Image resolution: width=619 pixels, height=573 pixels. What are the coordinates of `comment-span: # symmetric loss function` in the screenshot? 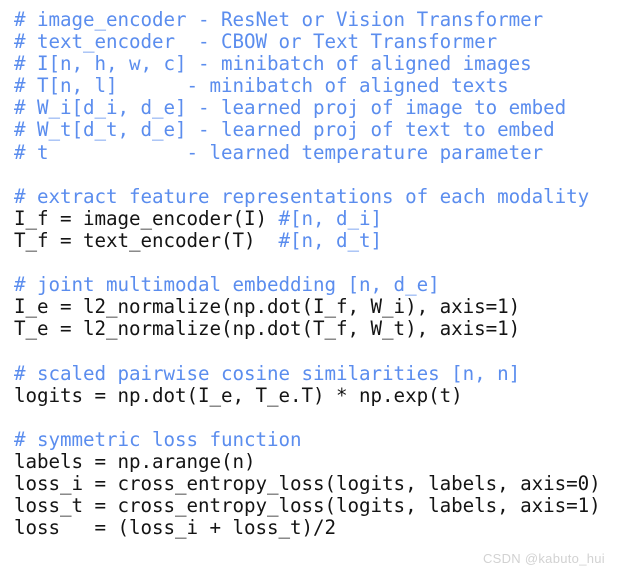 It's located at (158, 439).